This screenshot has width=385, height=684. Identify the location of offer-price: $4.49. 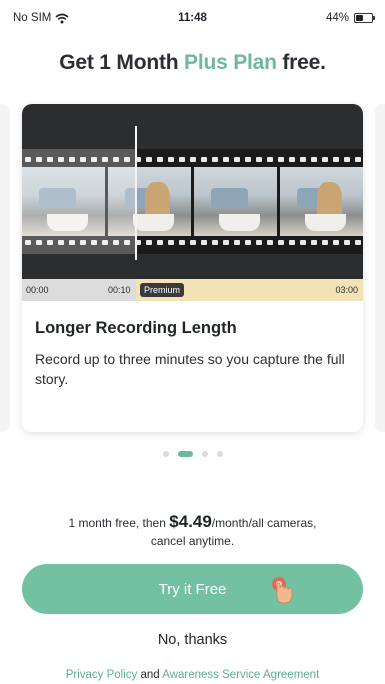
(190, 521).